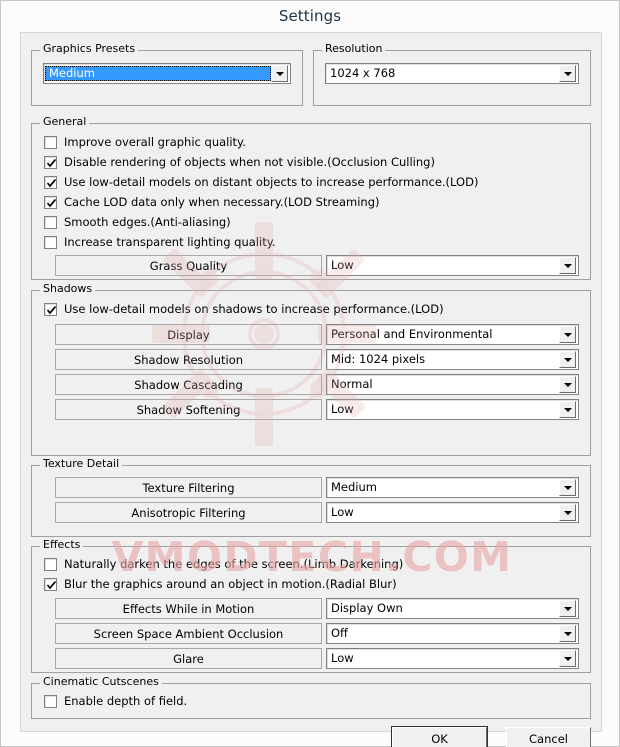  What do you see at coordinates (188, 359) in the screenshot?
I see `label-shadow-resolution: Shadow Resolution` at bounding box center [188, 359].